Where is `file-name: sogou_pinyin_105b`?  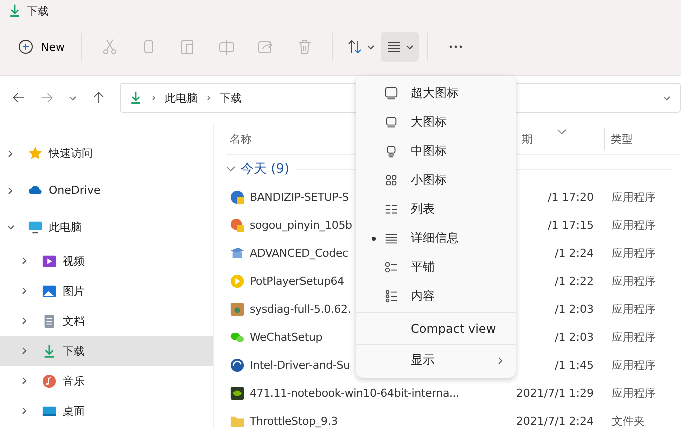
file-name: sogou_pinyin_105b is located at coordinates (301, 225).